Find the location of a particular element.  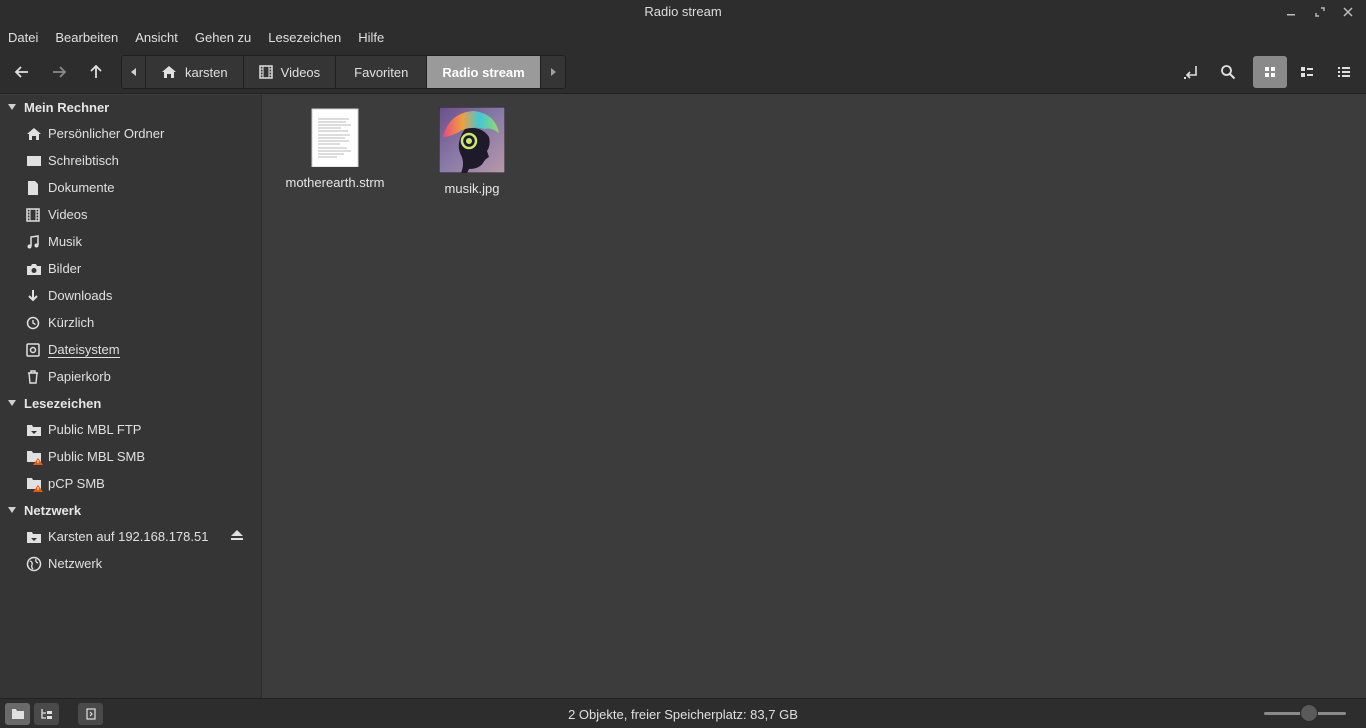

section-title: Lesezeichen is located at coordinates (63, 403).